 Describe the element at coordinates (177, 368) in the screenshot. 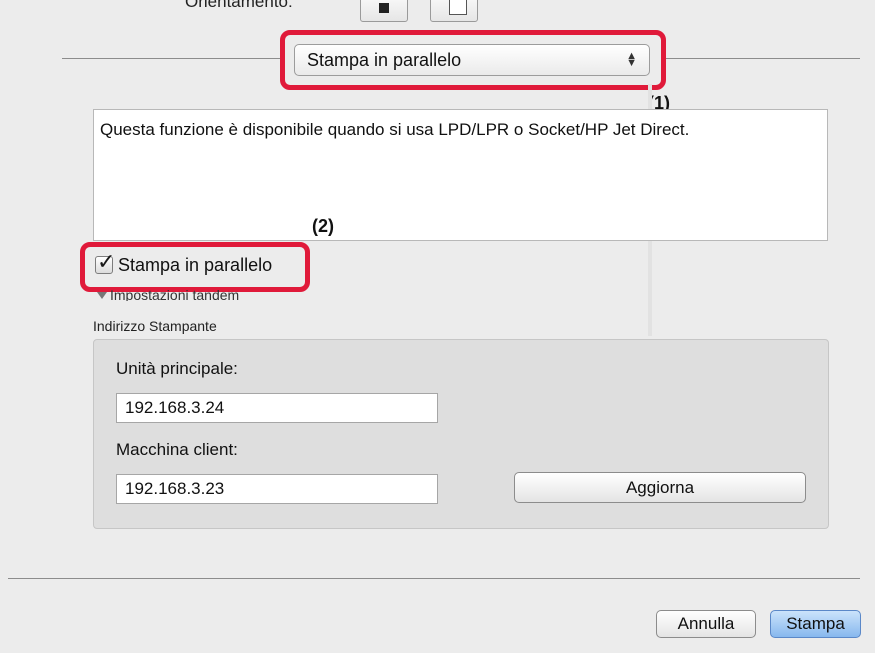

I see `main-unit-label: Unità principale:` at that location.